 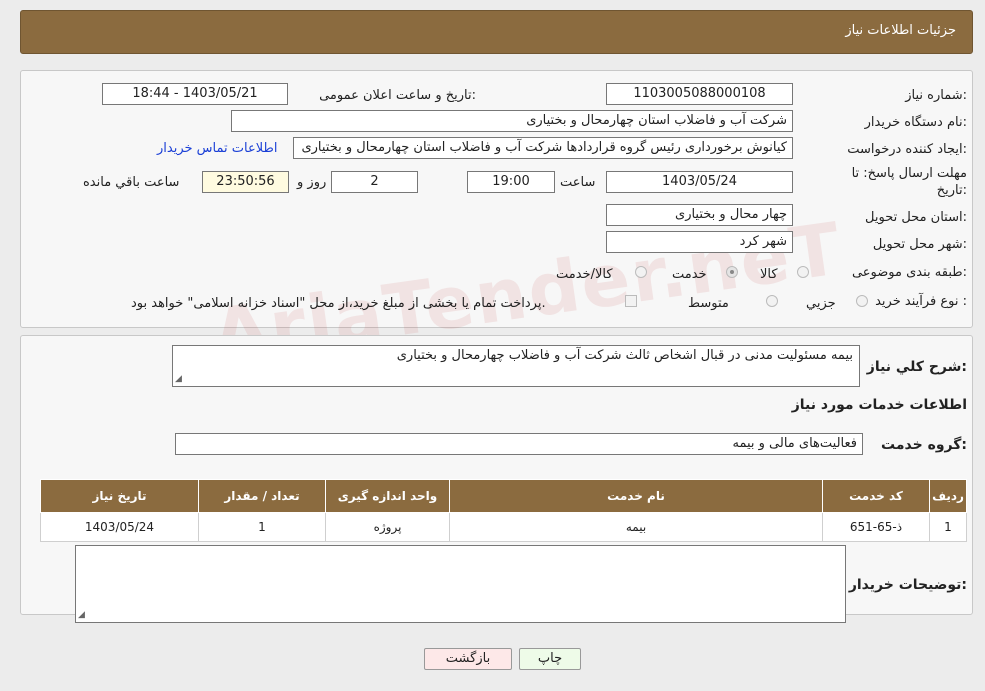 What do you see at coordinates (584, 274) in the screenshot?
I see `category-option-goods-service: کالا/خدمت` at bounding box center [584, 274].